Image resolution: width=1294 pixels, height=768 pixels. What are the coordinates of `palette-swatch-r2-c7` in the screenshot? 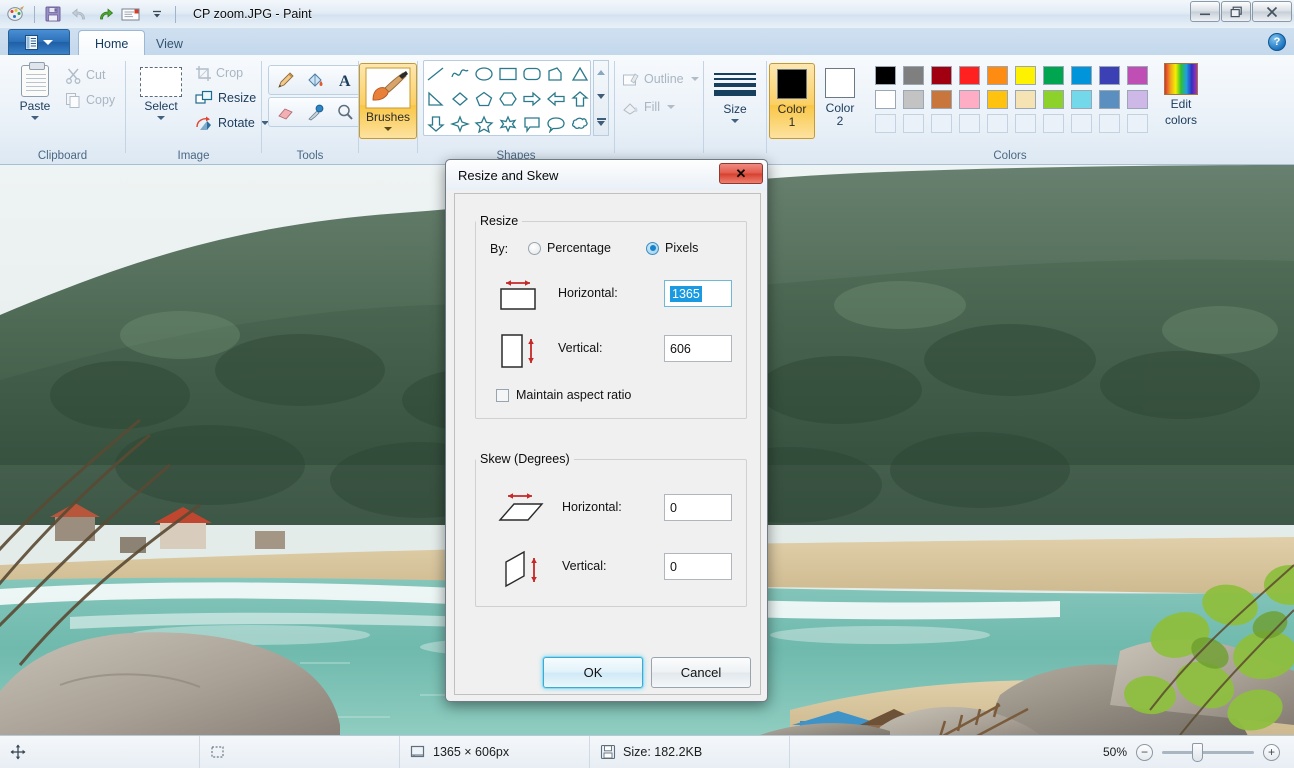 It's located at (1053, 99).